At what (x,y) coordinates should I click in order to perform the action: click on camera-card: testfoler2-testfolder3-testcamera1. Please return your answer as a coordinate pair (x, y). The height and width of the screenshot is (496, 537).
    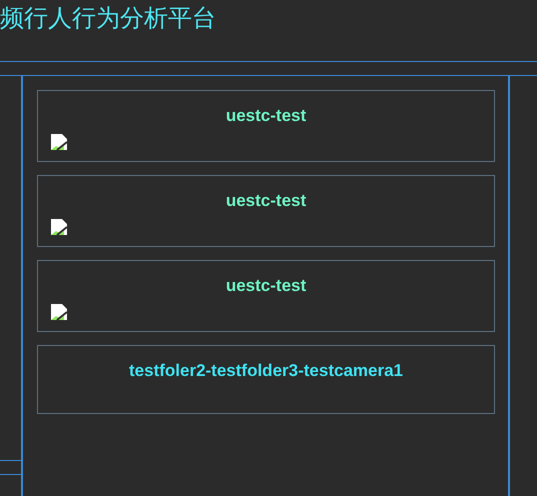
    Looking at the image, I should click on (266, 379).